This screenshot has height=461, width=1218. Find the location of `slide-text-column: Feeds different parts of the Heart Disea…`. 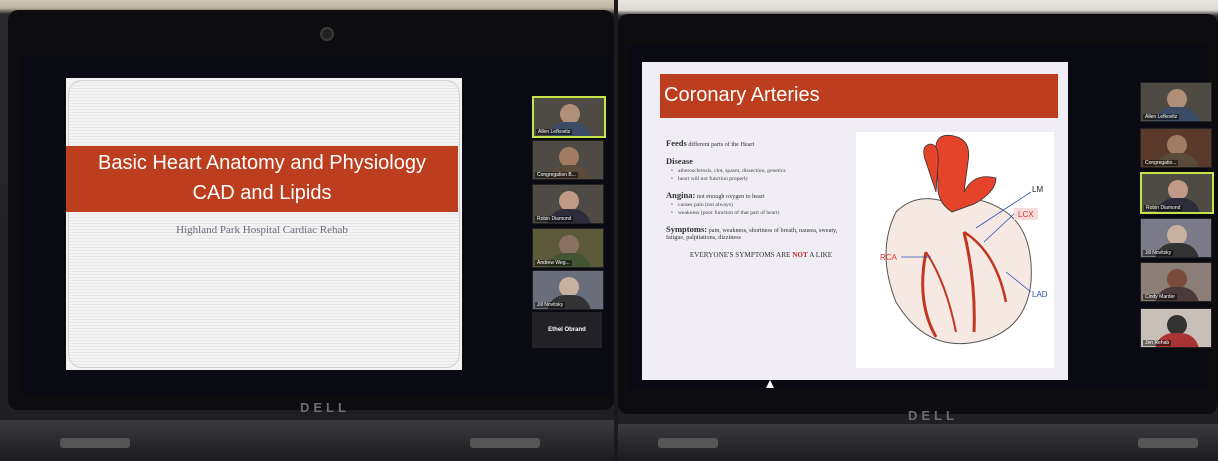

slide-text-column: Feeds different parts of the Heart Disea… is located at coordinates (761, 198).